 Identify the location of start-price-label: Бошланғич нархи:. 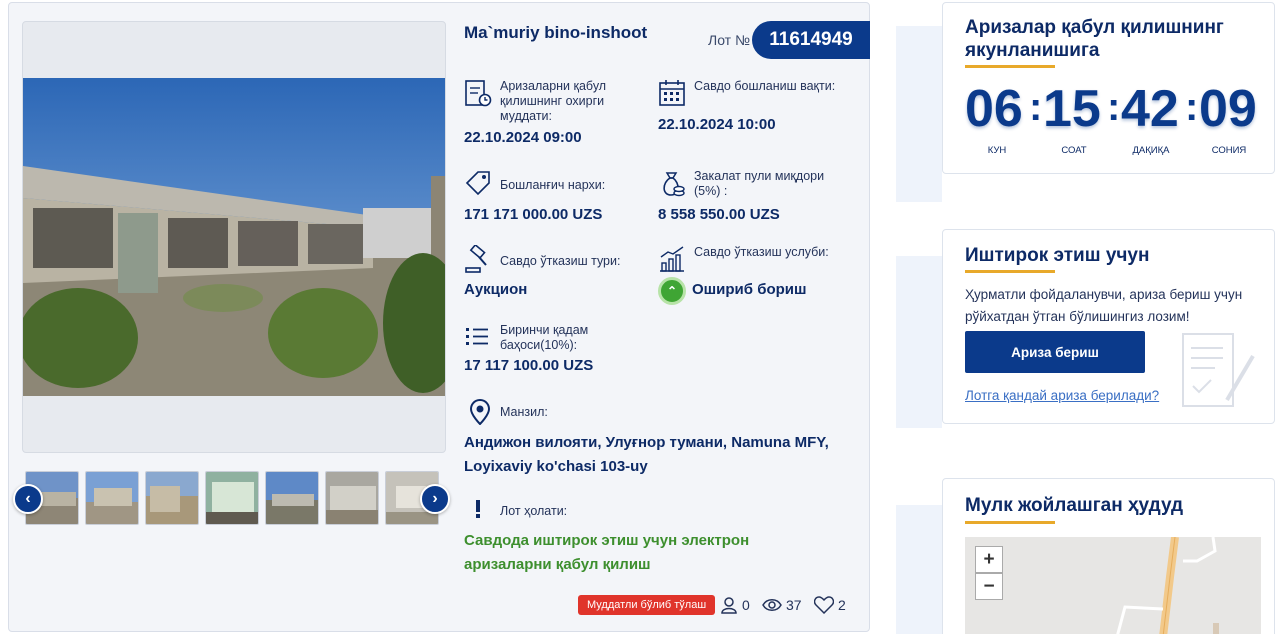
(553, 185).